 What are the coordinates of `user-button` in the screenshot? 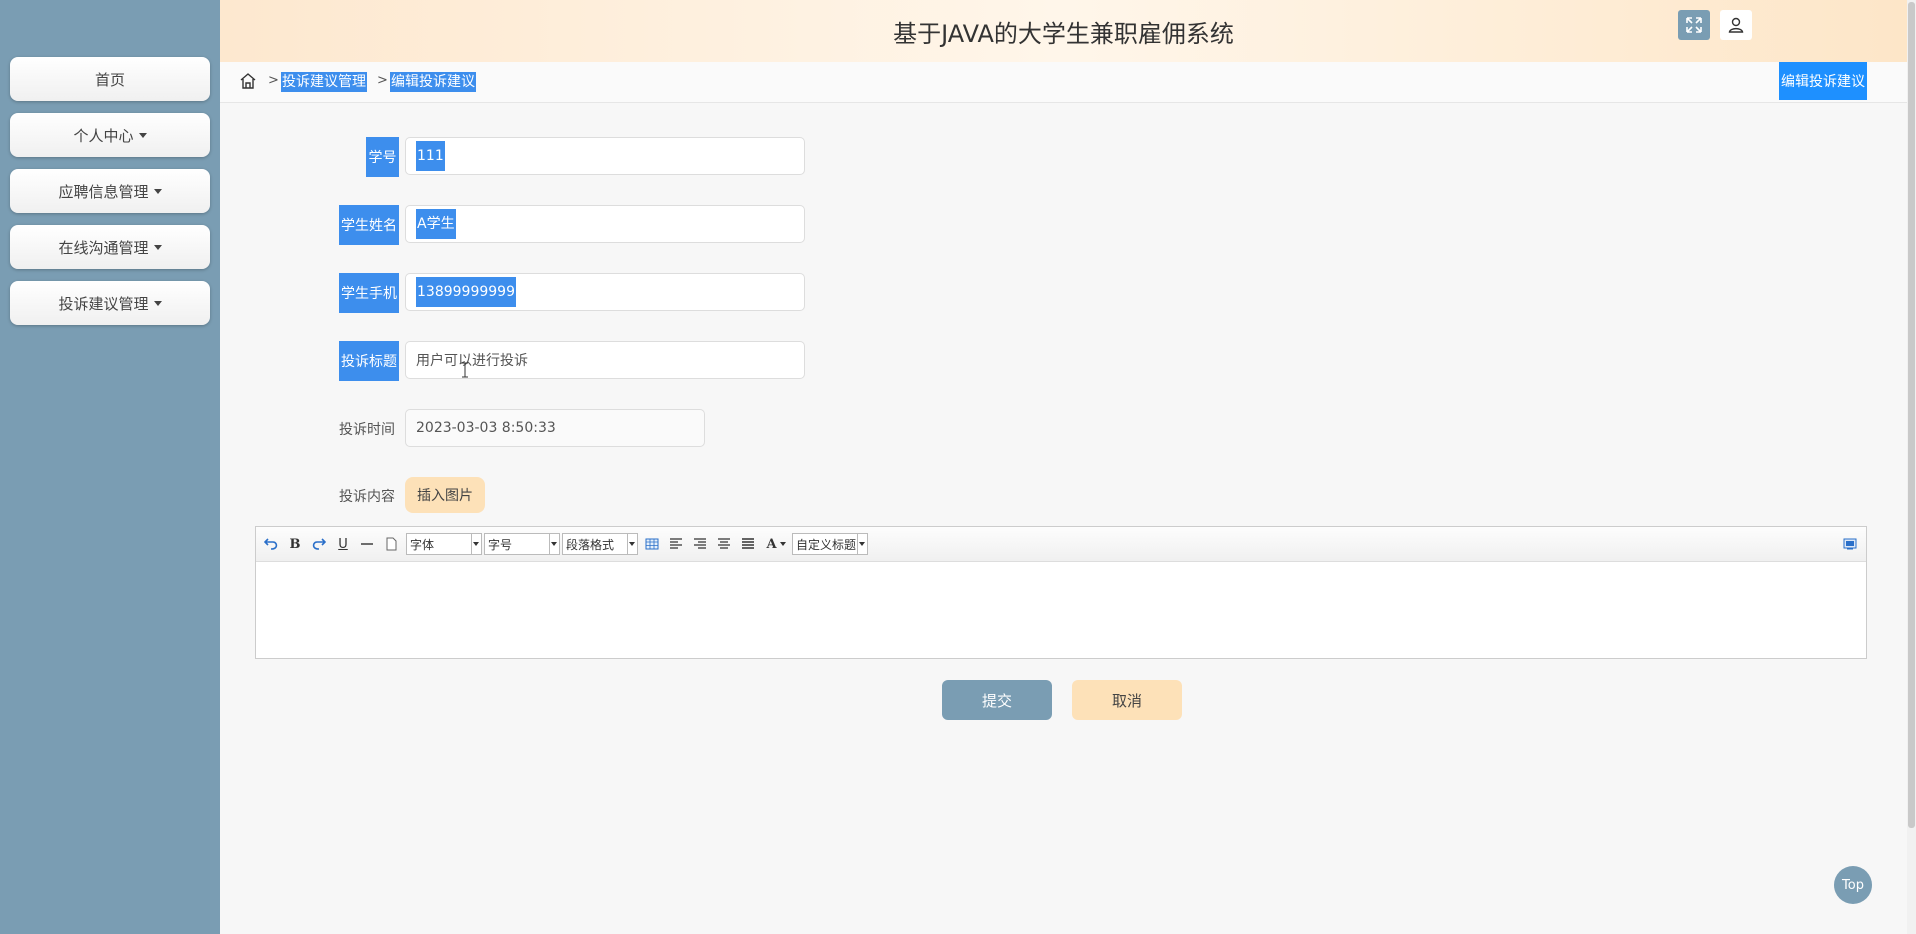 It's located at (1736, 25).